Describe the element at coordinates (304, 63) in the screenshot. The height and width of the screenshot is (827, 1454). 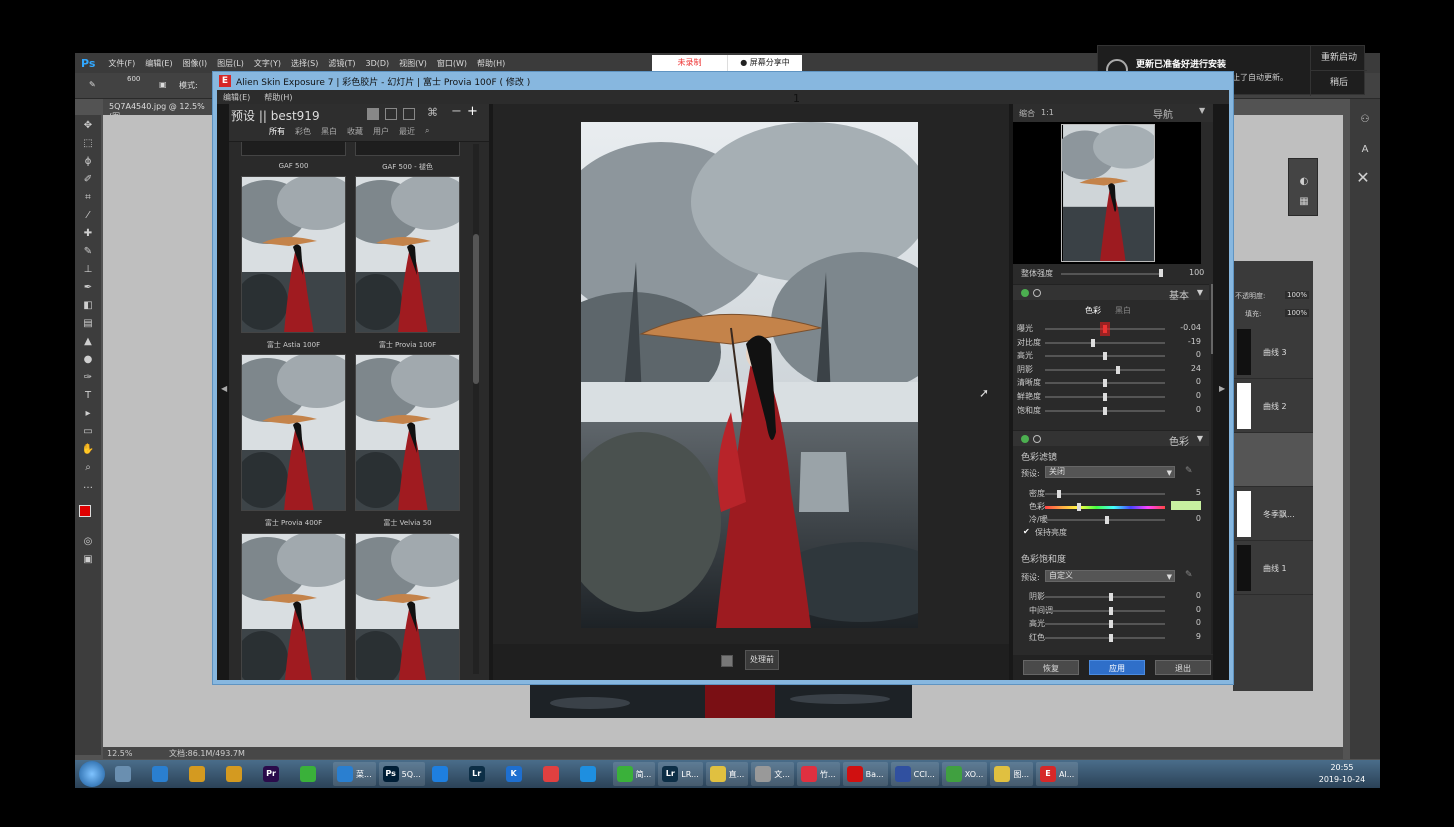
I see `ps-menu-select: 选择(S)` at that location.